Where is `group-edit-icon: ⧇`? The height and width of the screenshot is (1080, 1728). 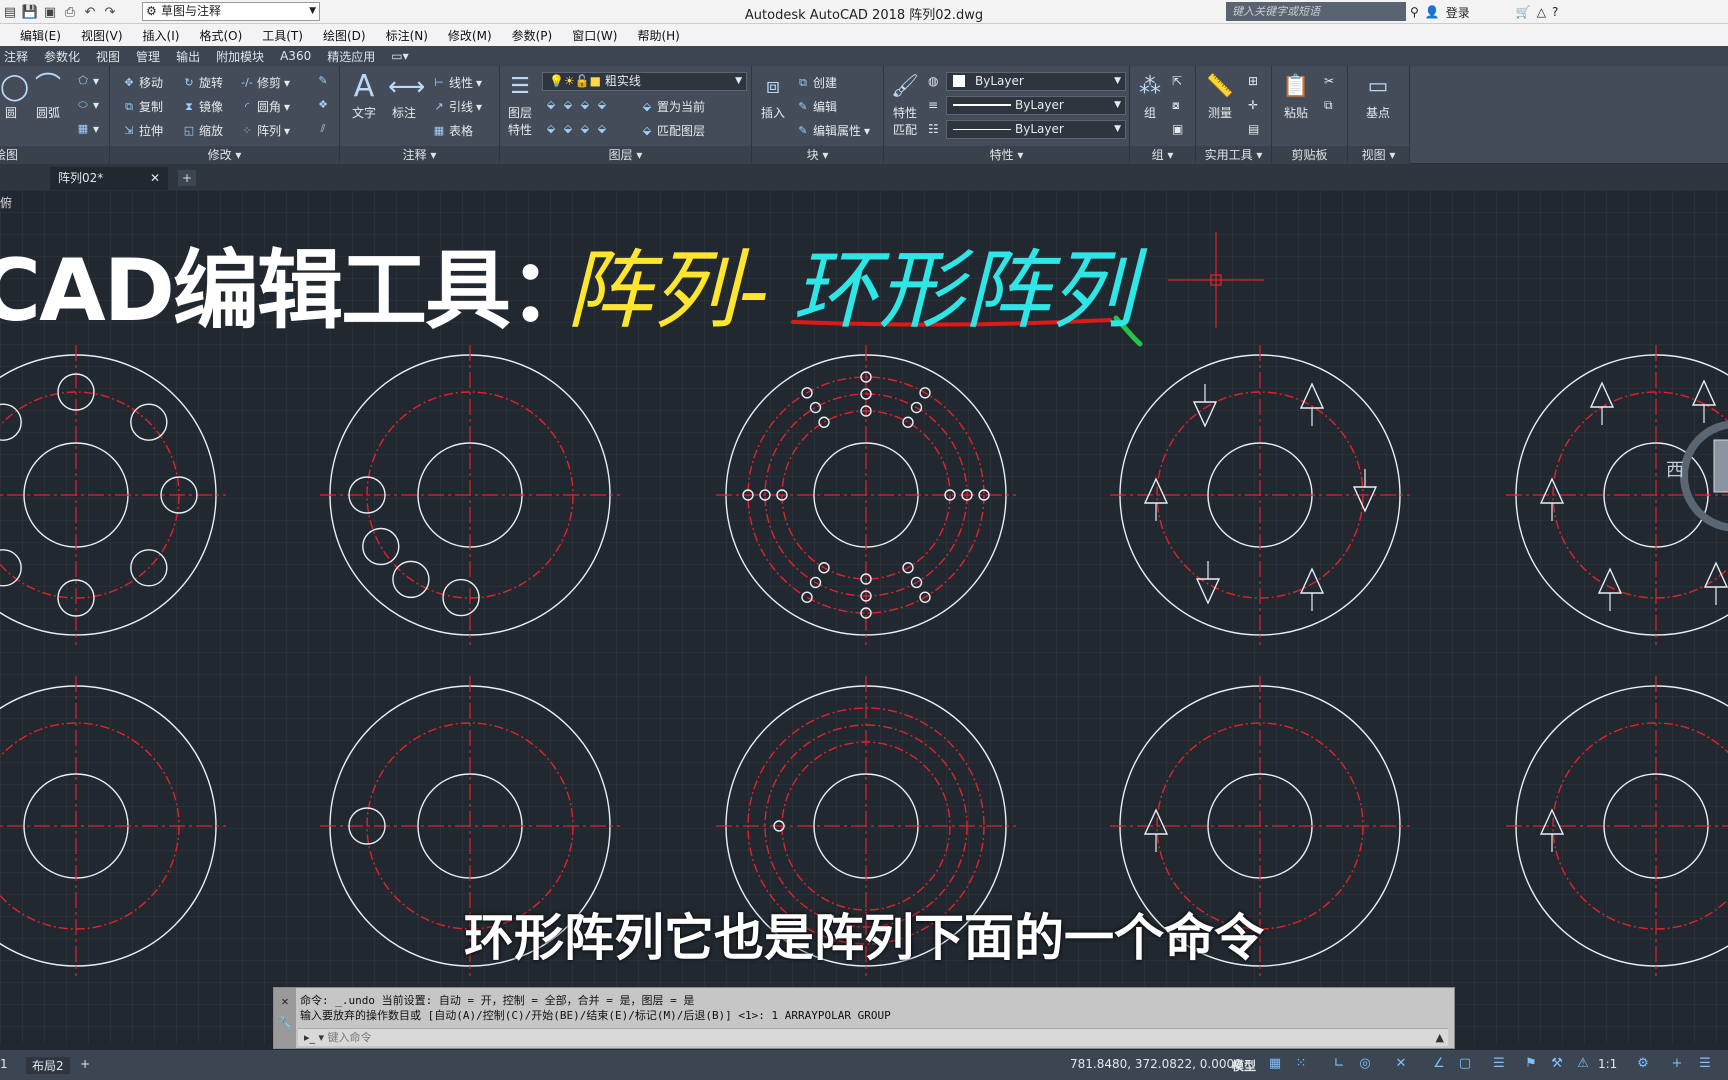
group-edit-icon: ⧇ is located at coordinates (1176, 105).